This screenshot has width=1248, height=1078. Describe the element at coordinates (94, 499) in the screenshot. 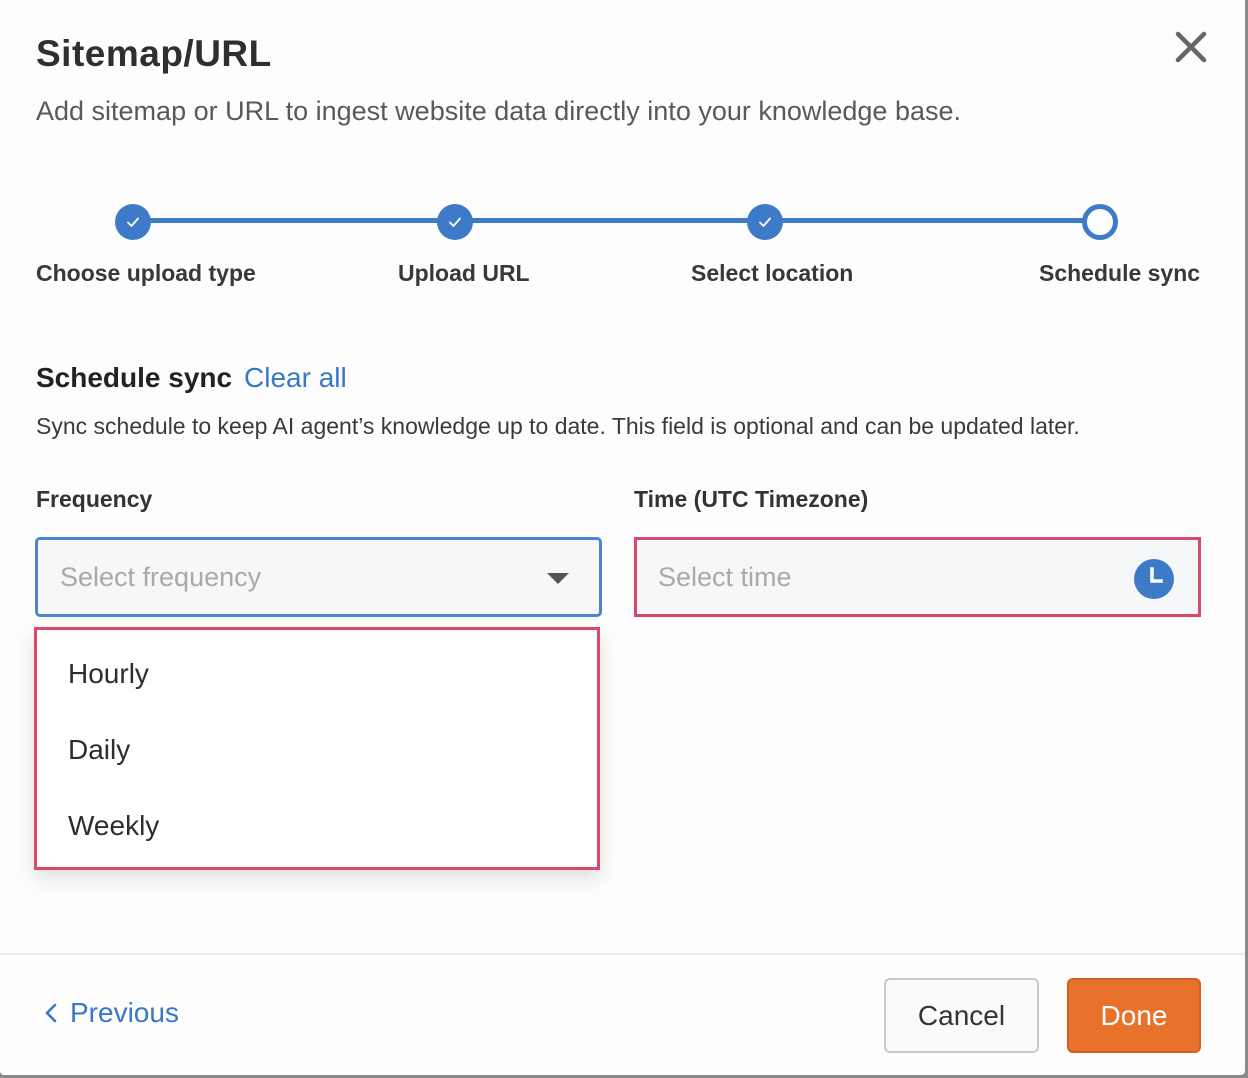

I see `frequency-label: Frequency` at that location.